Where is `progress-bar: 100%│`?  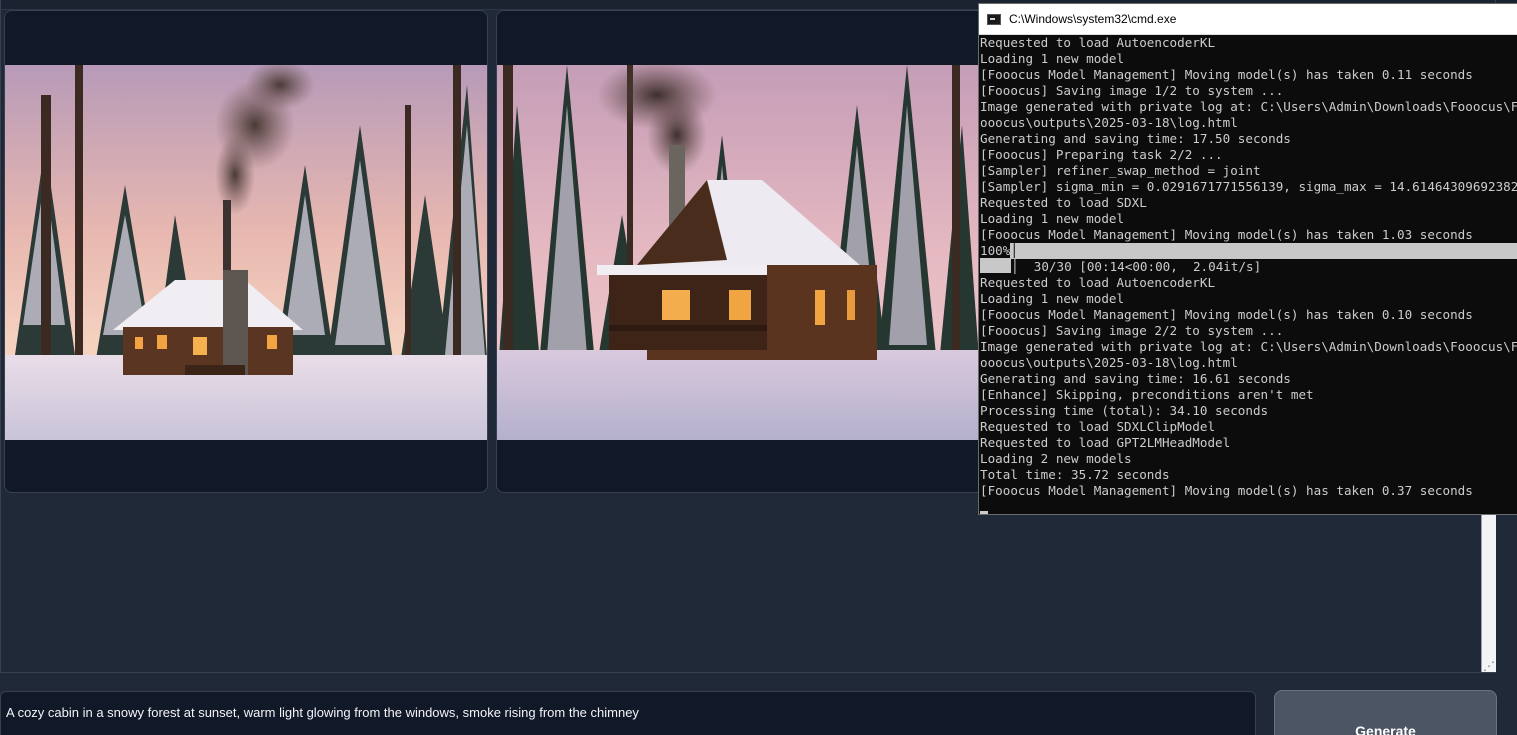 progress-bar: 100%│ is located at coordinates (1248, 251).